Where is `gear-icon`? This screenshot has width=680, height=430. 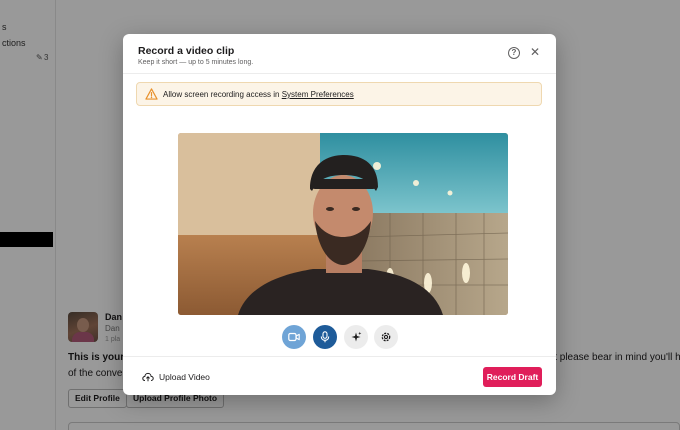
gear-icon is located at coordinates (386, 337).